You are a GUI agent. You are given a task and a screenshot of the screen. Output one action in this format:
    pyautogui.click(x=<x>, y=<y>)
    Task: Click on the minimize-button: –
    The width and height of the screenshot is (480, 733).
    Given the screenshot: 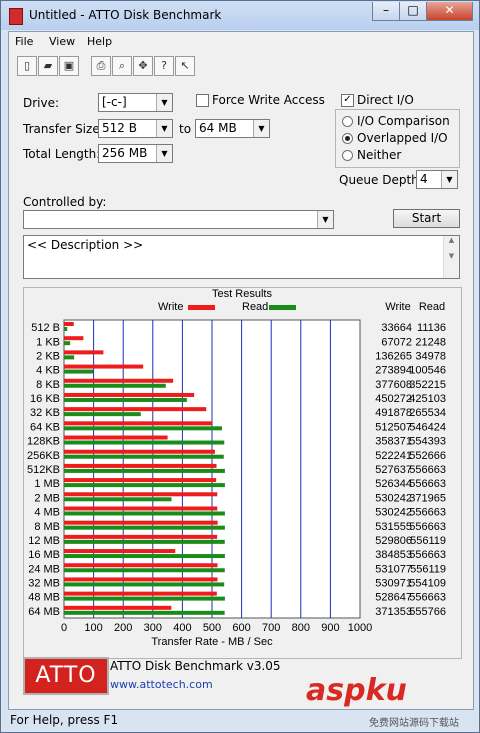 What is the action you would take?
    pyautogui.click(x=386, y=11)
    